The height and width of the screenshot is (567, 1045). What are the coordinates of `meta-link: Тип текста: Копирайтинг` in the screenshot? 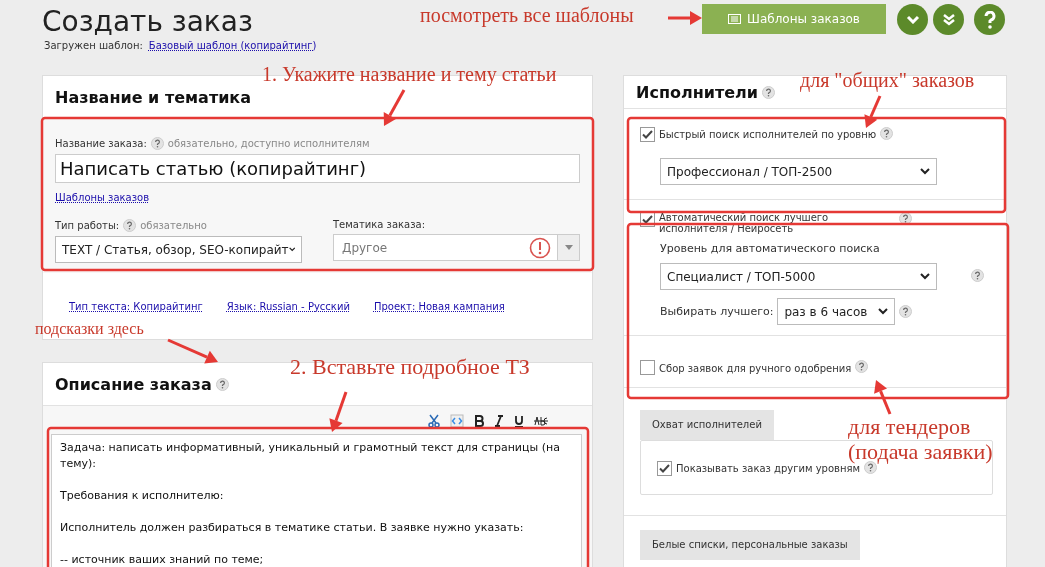 It's located at (136, 306).